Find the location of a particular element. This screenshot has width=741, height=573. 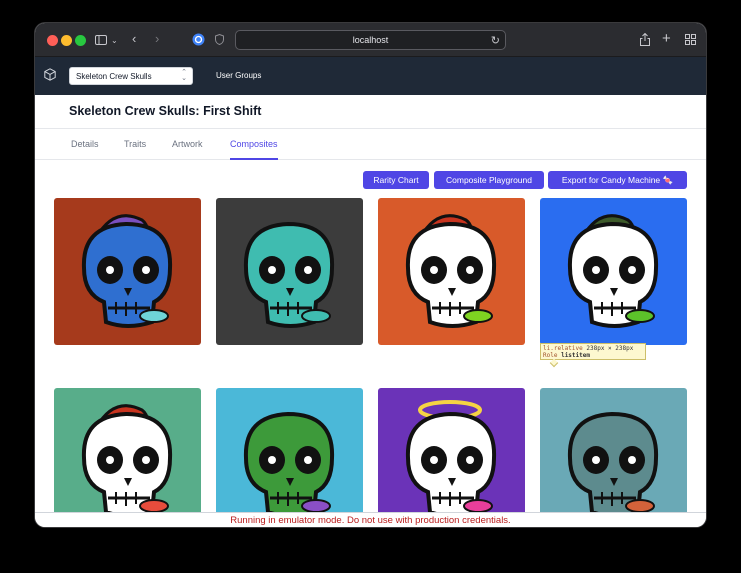

tab-traits: Traits is located at coordinates (135, 149).